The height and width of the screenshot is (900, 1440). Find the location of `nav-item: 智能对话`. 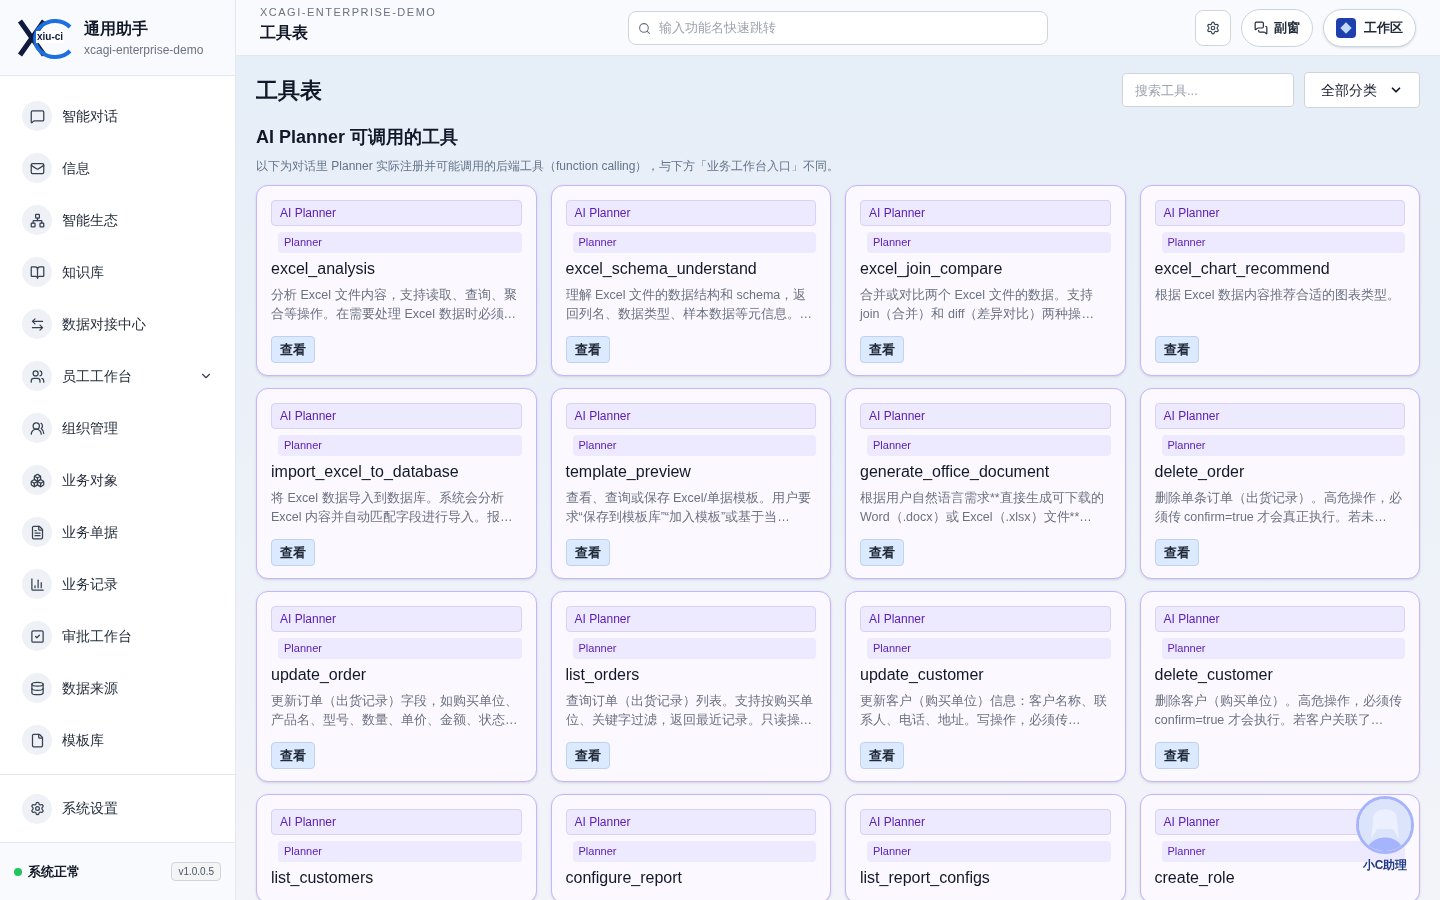

nav-item: 智能对话 is located at coordinates (117, 116).